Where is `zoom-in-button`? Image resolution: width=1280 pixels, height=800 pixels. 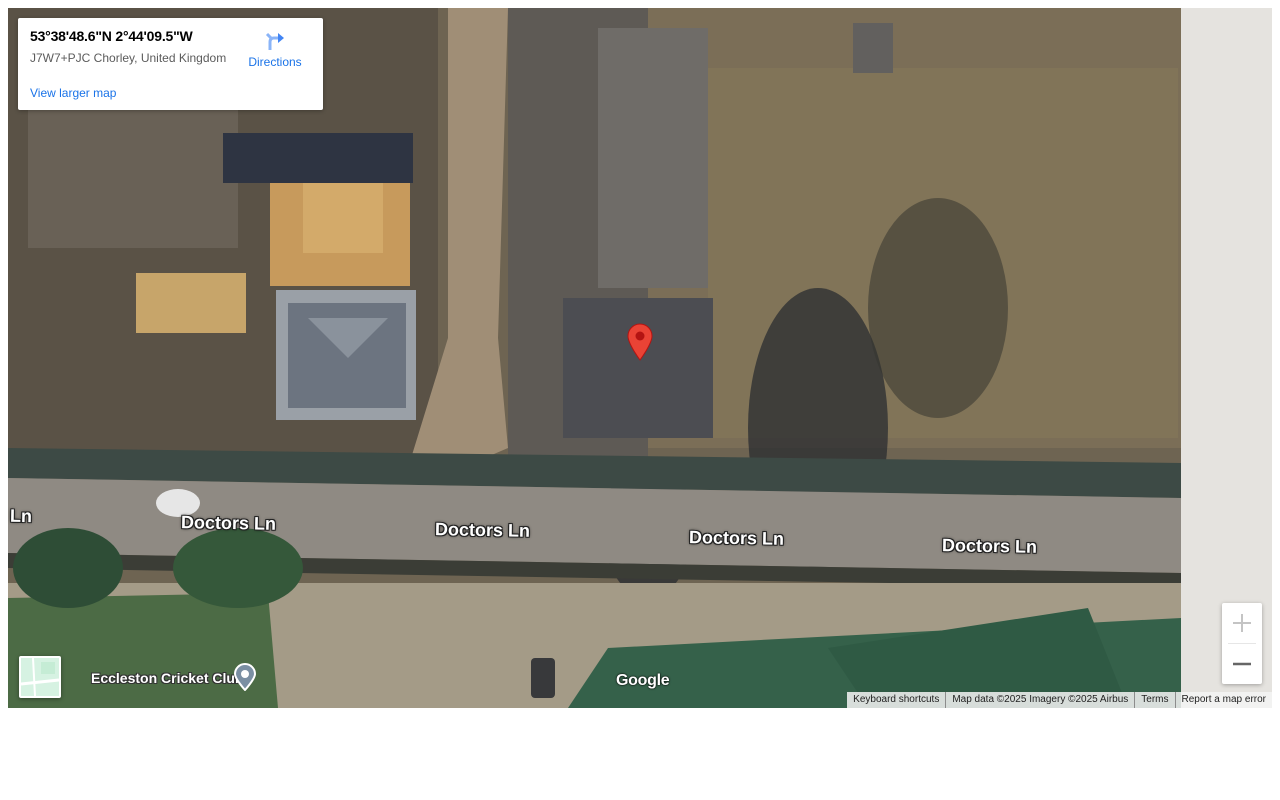
zoom-in-button is located at coordinates (1242, 623).